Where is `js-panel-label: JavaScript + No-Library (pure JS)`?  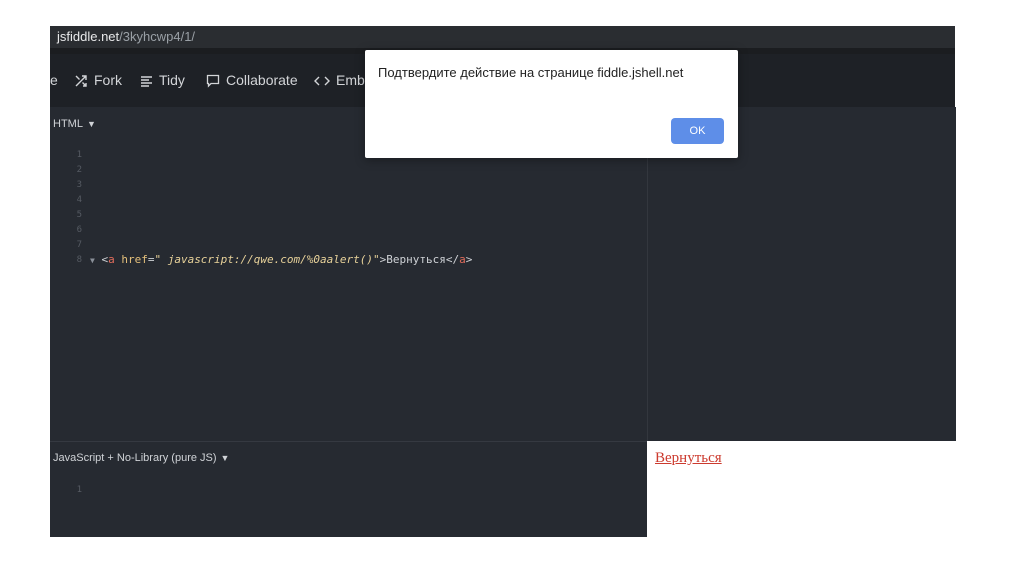 js-panel-label: JavaScript + No-Library (pure JS) is located at coordinates (135, 458).